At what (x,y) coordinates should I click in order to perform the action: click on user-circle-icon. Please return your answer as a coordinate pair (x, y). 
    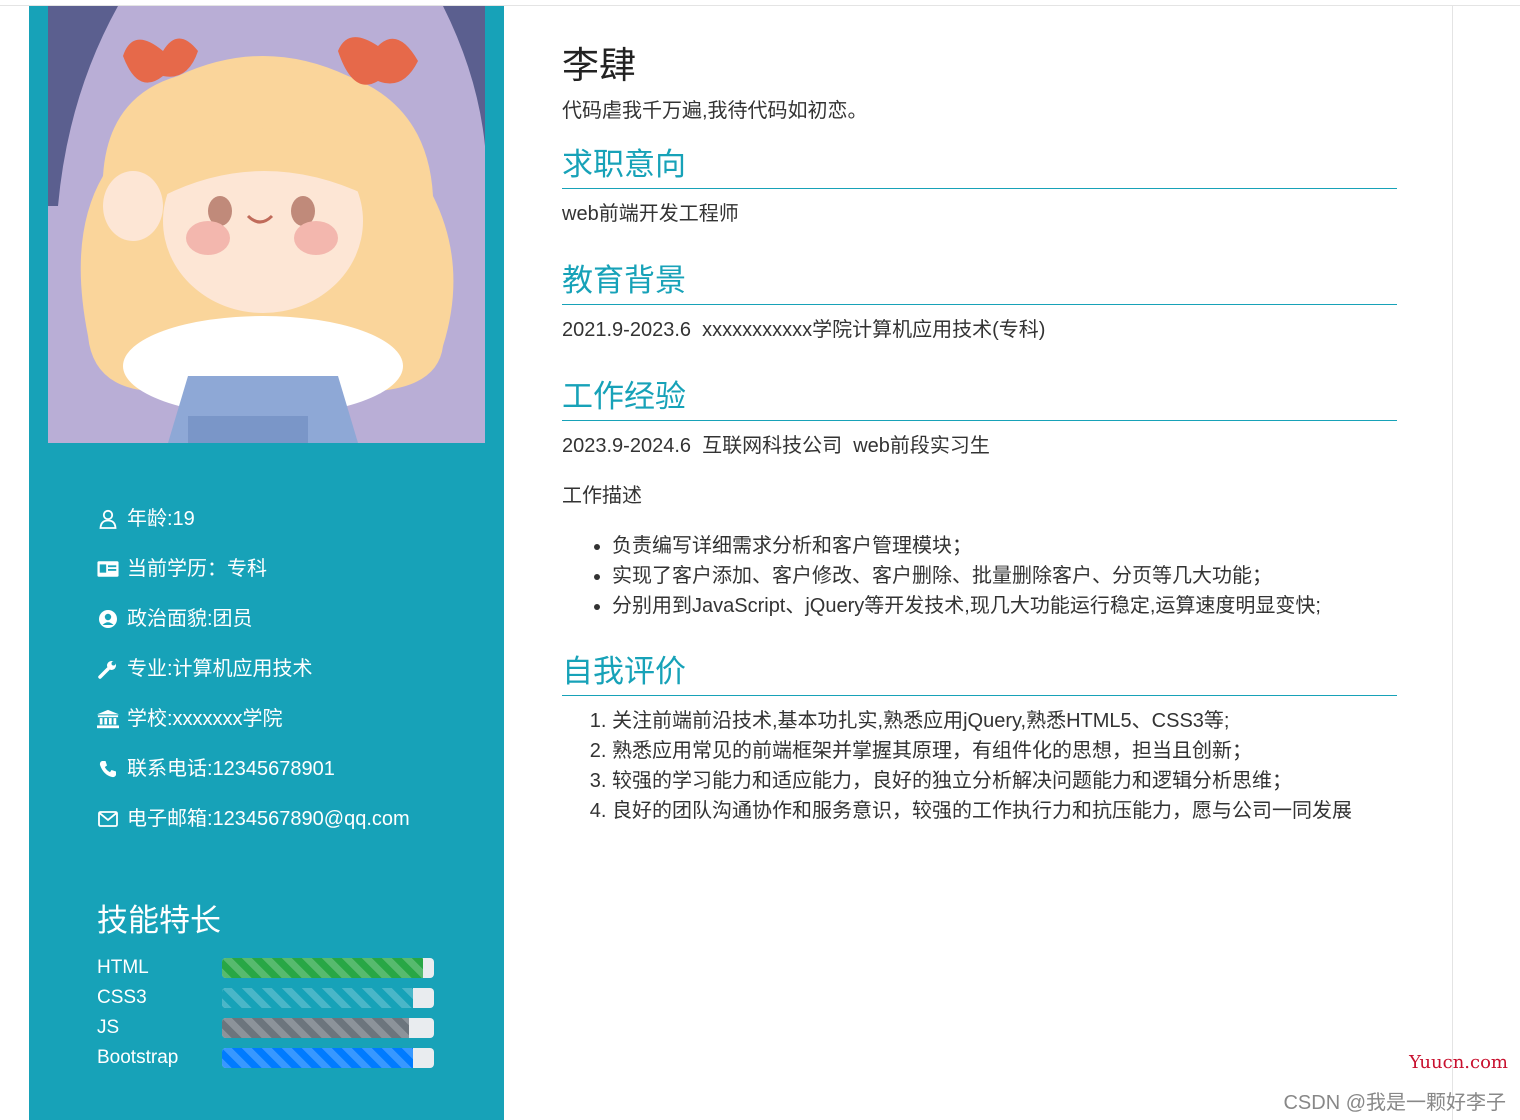
    Looking at the image, I should click on (108, 619).